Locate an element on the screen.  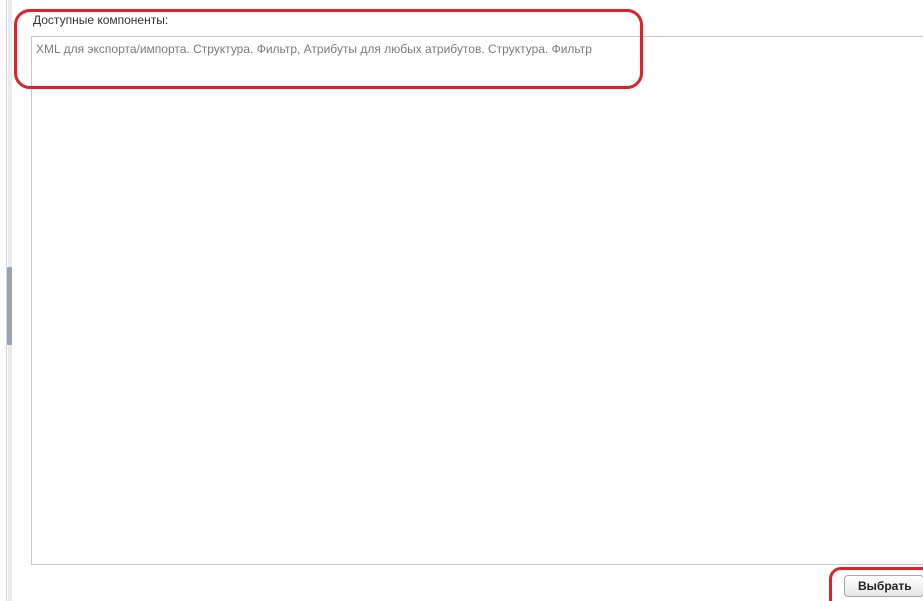
left-scrollbar-thumb is located at coordinates (9, 306).